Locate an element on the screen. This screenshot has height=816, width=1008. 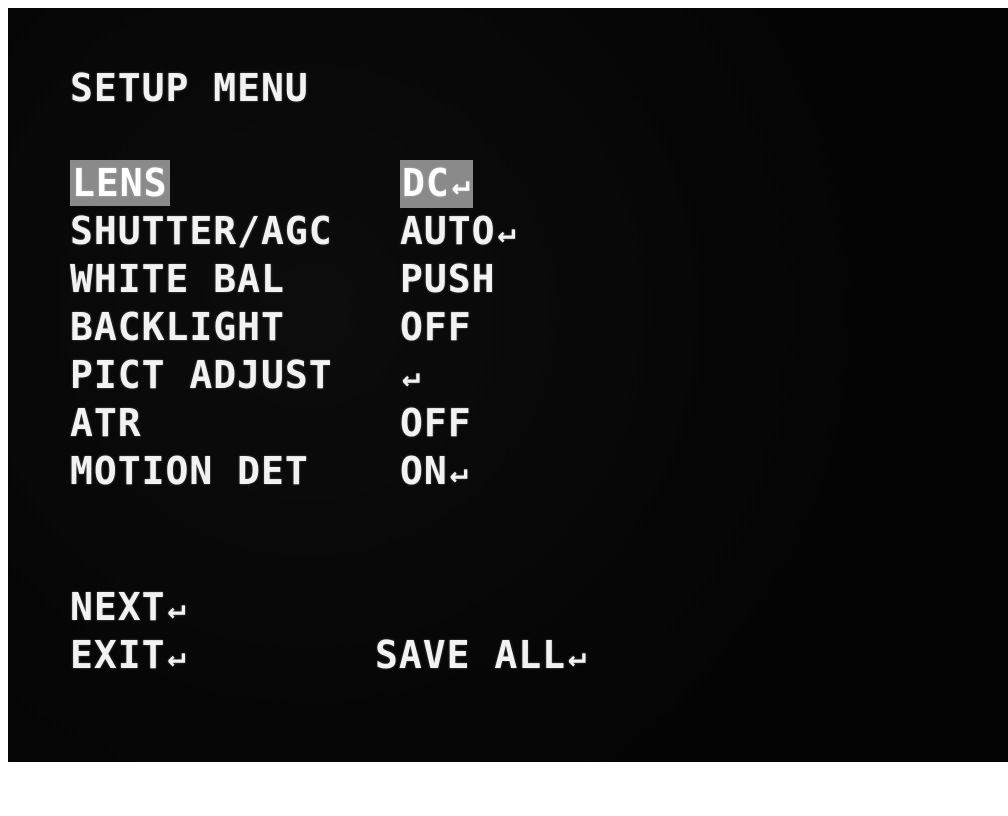
menu-item-pict-adjust: PICT ADJUST ↵ is located at coordinates (245, 376).